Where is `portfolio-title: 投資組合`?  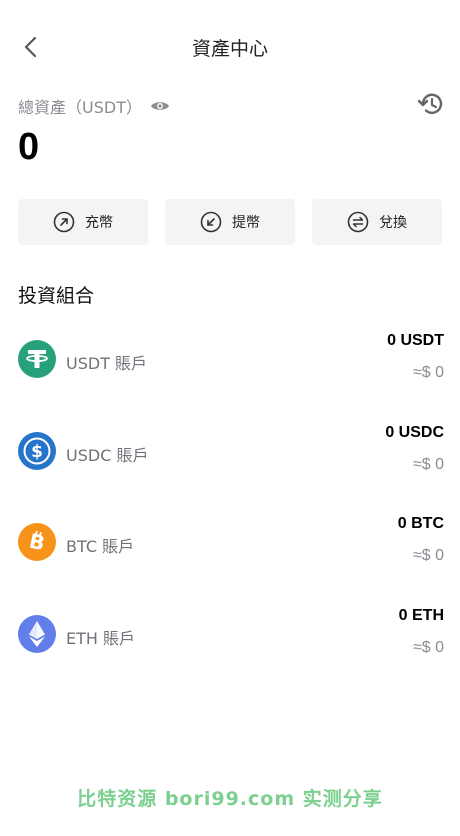 portfolio-title: 投資組合 is located at coordinates (56, 296).